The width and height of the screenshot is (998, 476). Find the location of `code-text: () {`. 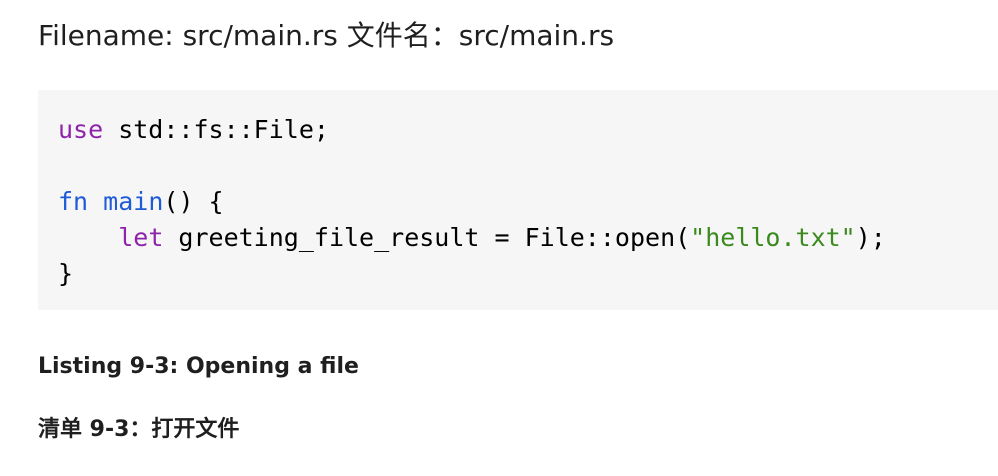

code-text: () { is located at coordinates (193, 201).